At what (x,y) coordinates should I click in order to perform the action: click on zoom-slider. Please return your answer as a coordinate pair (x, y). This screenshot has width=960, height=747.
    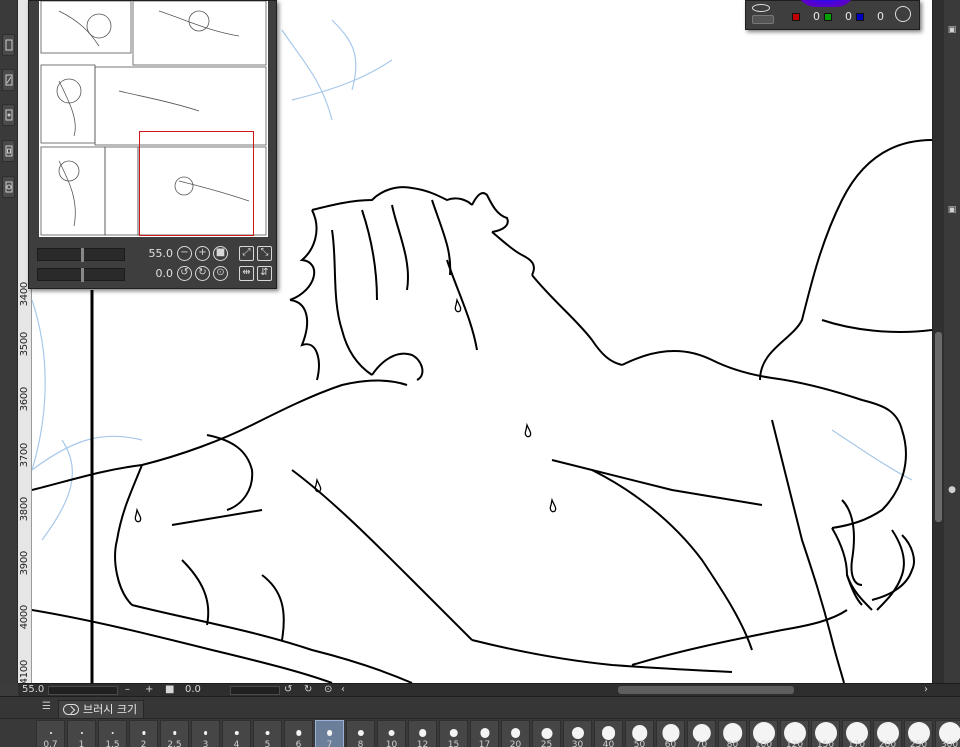
    Looking at the image, I should click on (81, 255).